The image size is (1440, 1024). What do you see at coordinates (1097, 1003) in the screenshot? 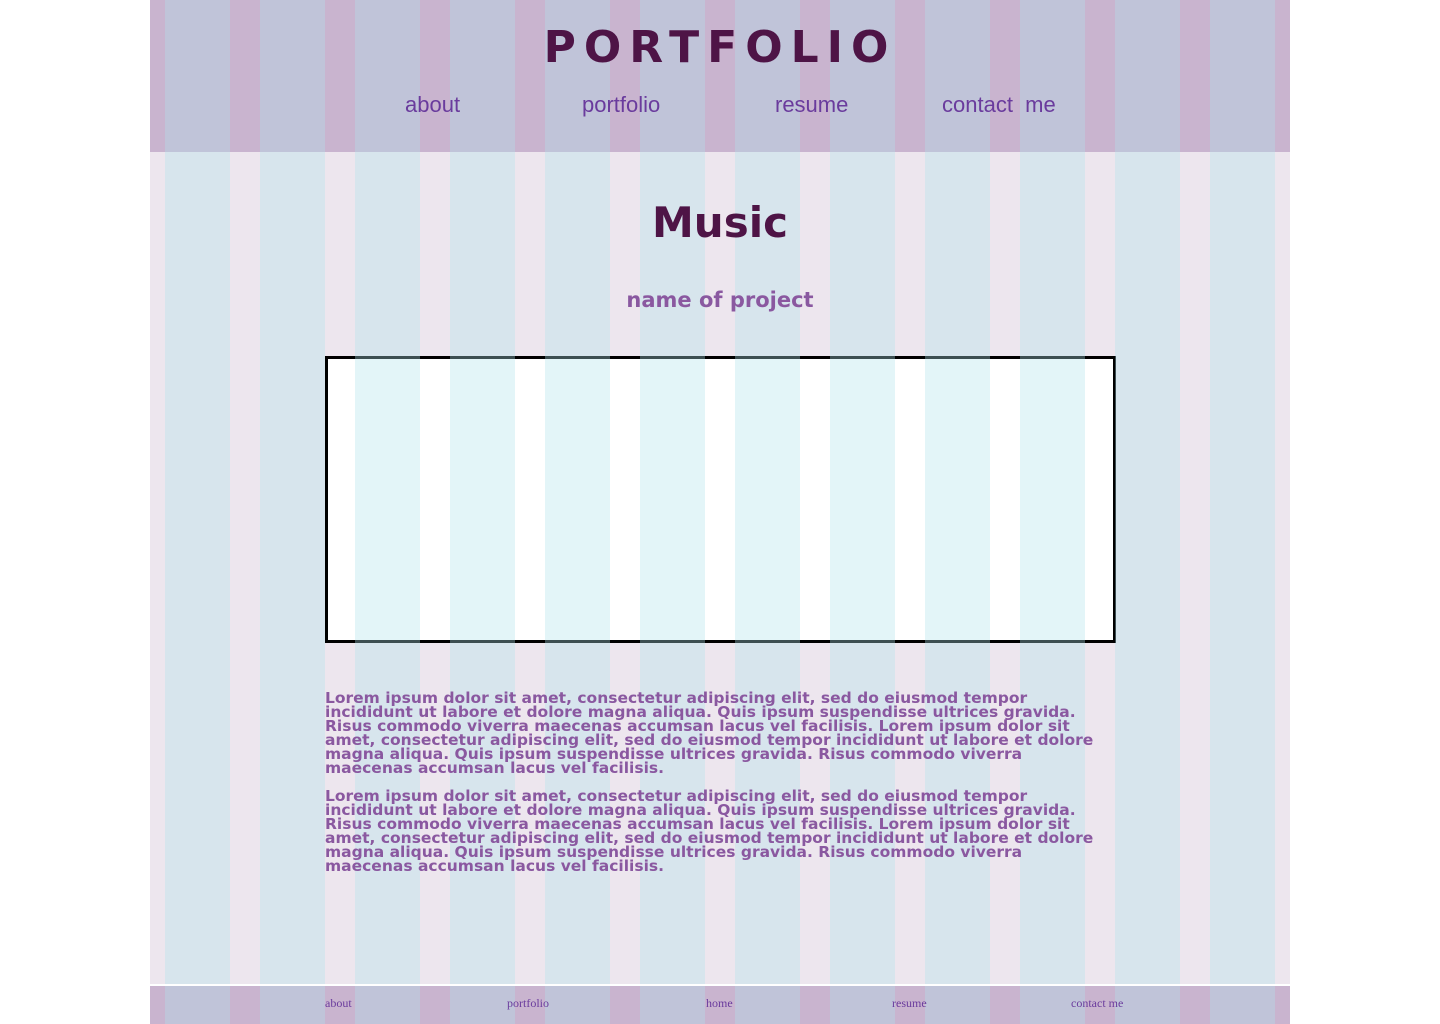
I see `footer-link-contact-me: contact me` at bounding box center [1097, 1003].